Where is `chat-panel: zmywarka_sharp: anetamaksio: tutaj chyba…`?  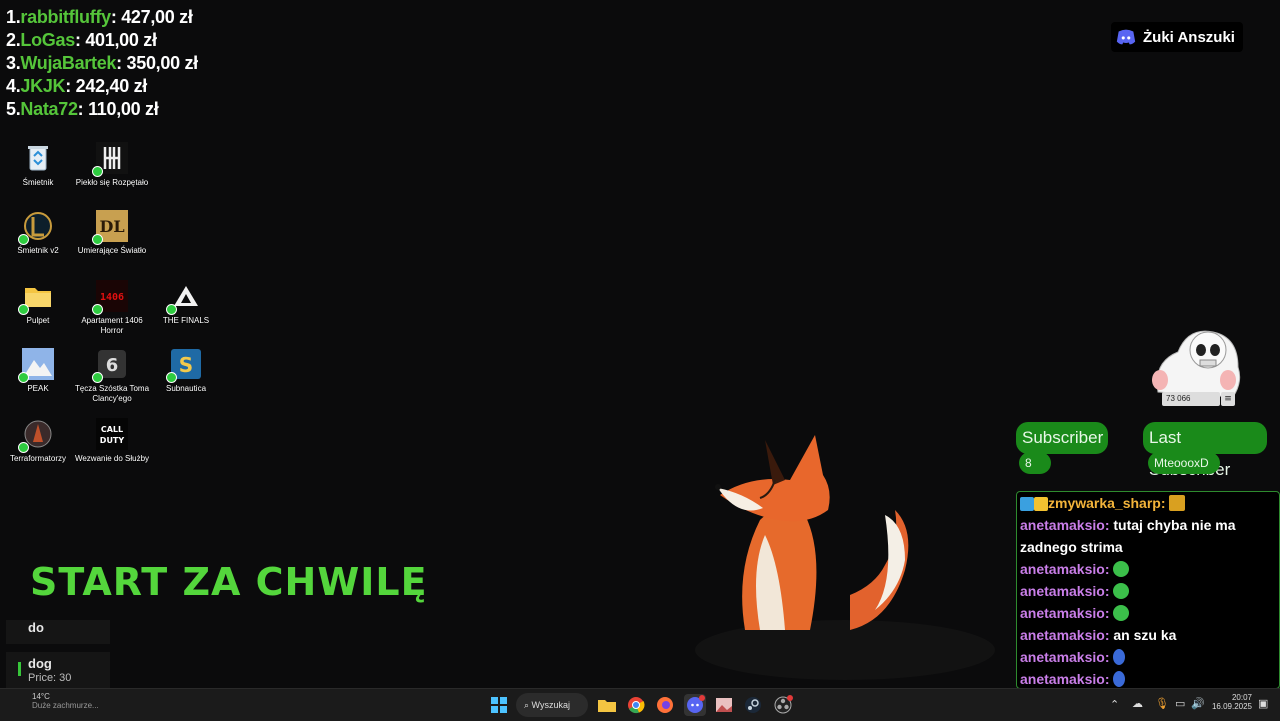
chat-panel: zmywarka_sharp: anetamaksio: tutaj chyba… is located at coordinates (1148, 590).